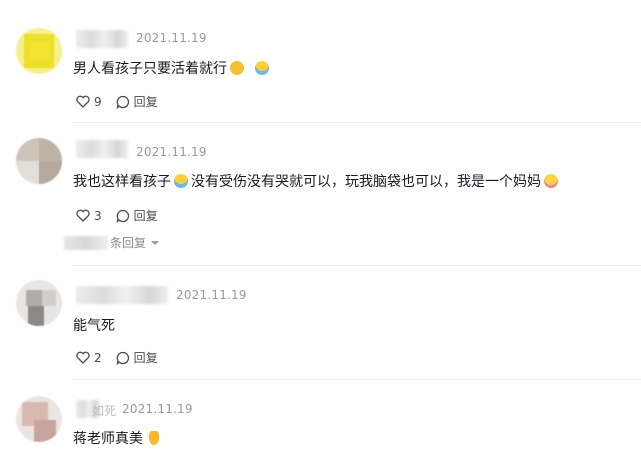  I want to click on chevron-down-icon, so click(155, 242).